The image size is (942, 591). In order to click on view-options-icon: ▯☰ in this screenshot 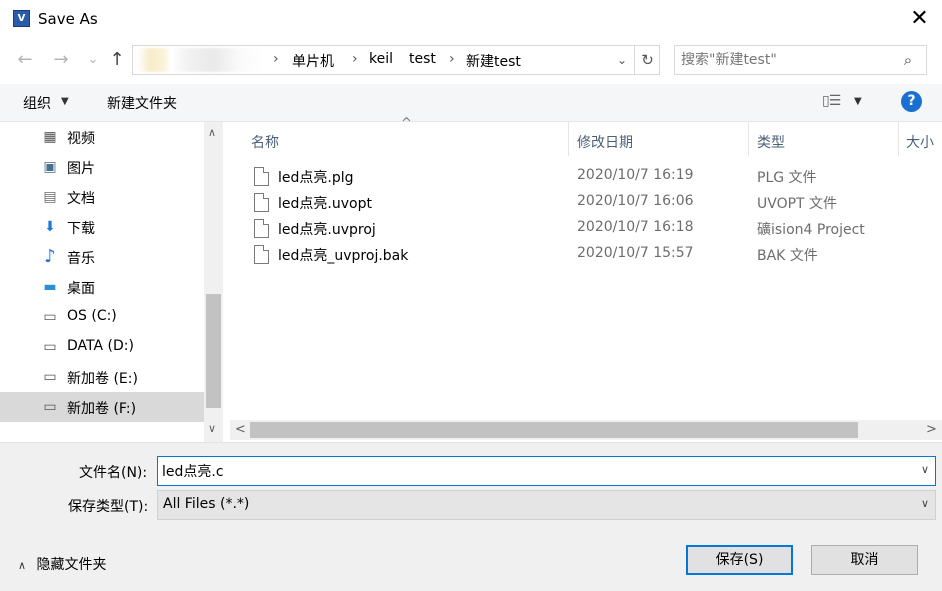, I will do `click(831, 101)`.